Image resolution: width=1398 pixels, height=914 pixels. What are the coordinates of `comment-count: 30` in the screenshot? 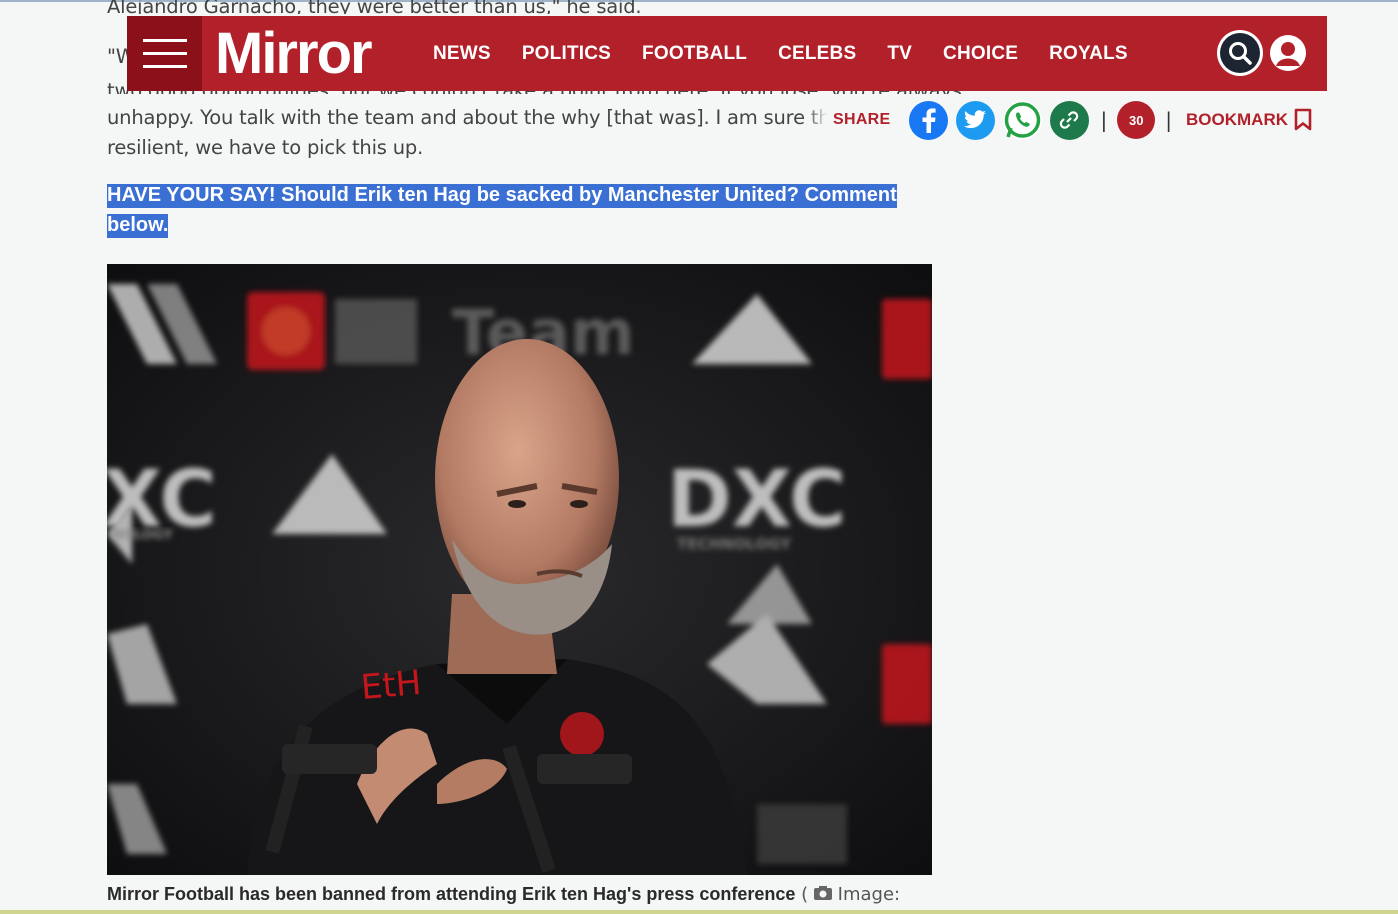 It's located at (1136, 120).